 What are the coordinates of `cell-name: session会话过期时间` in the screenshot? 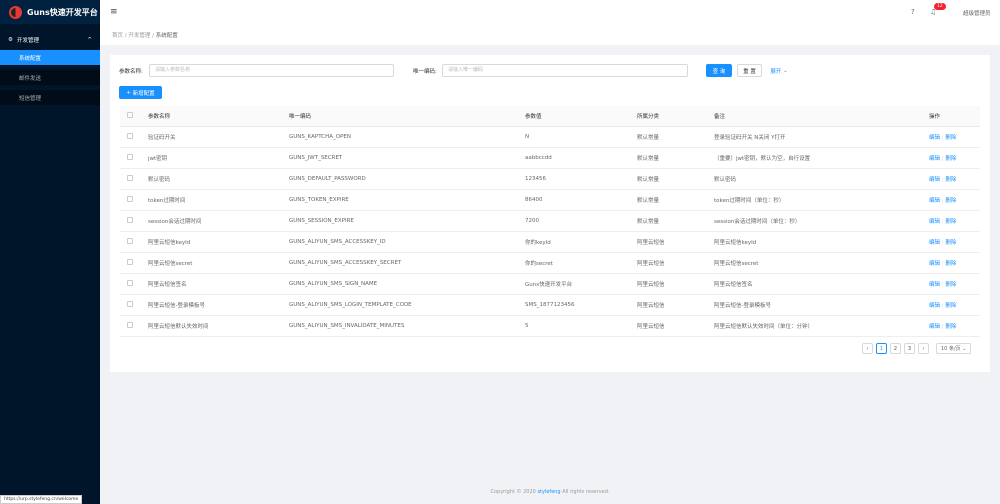 It's located at (218, 221).